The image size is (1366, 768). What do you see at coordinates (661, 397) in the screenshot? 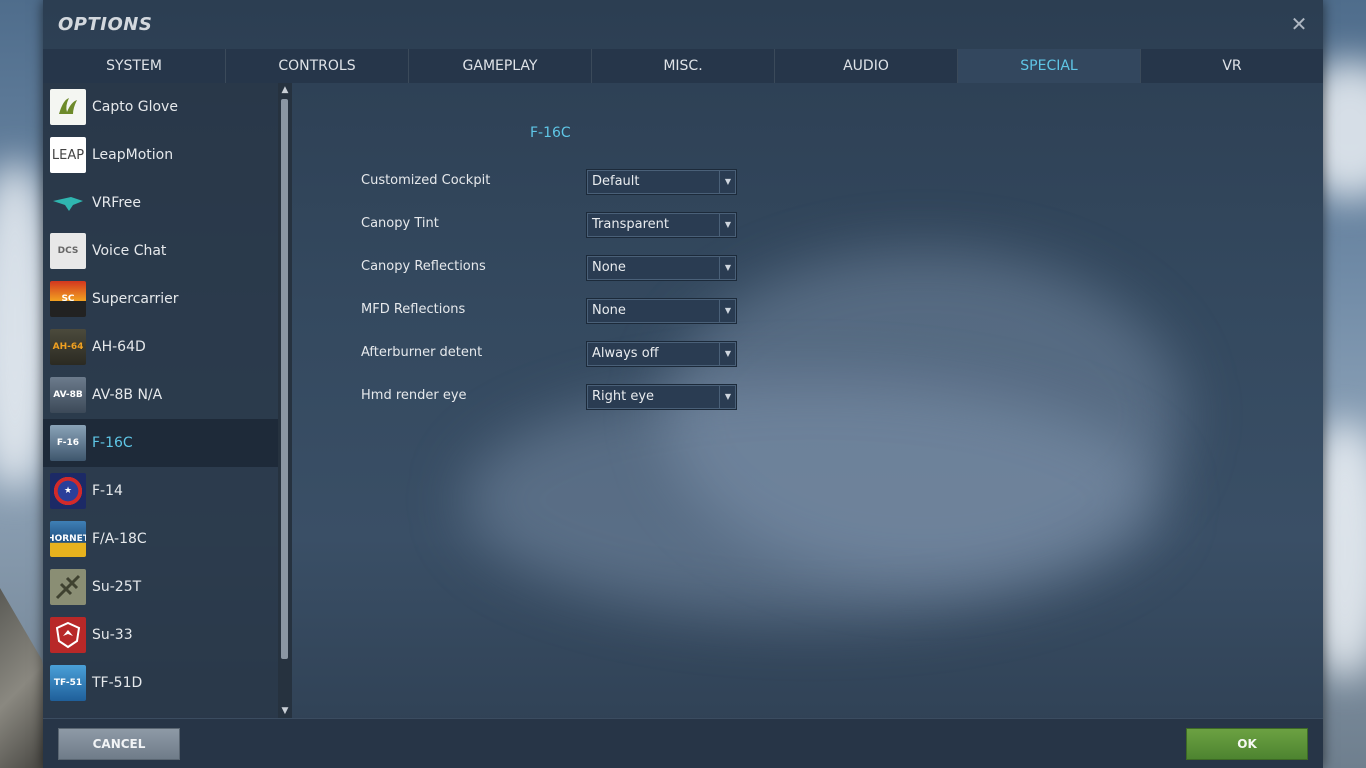
I see `hmd-render-eye-dropdown: Right eye ▼` at bounding box center [661, 397].